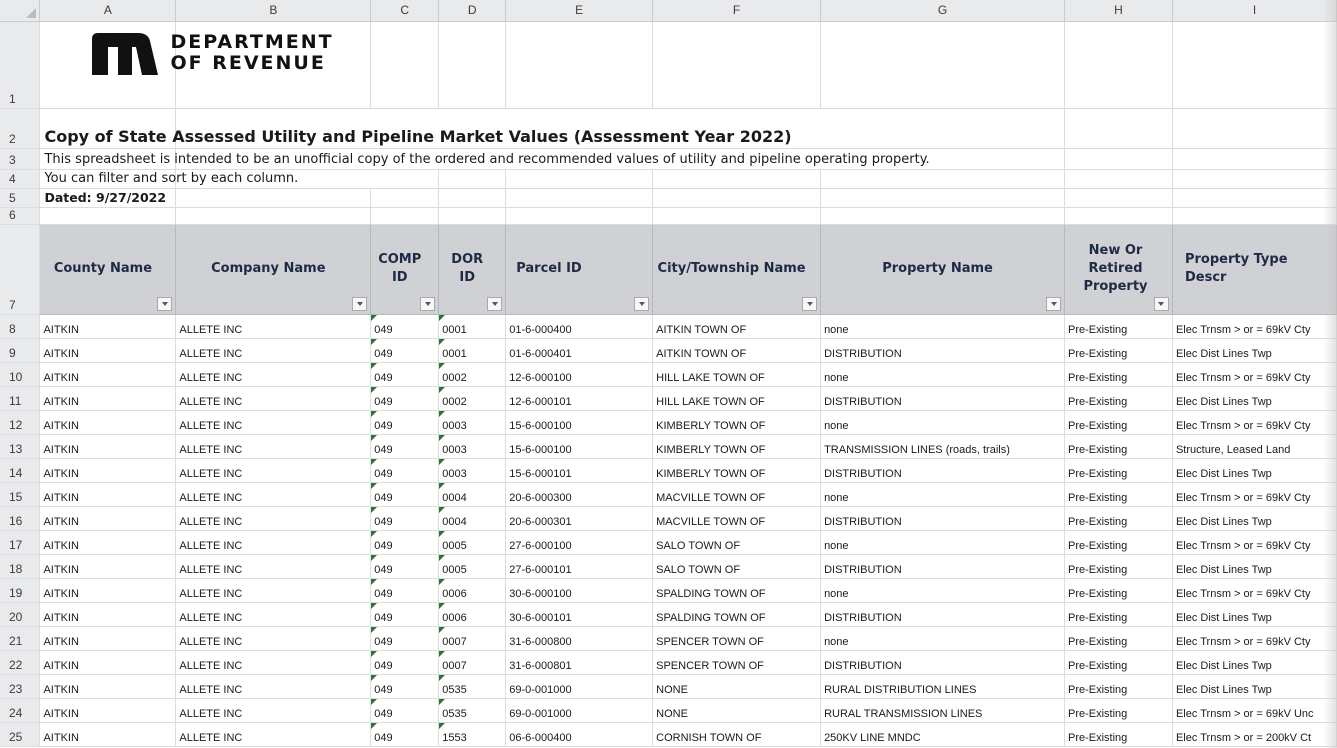 The height and width of the screenshot is (748, 1337). Describe the element at coordinates (20, 470) in the screenshot. I see `row-number: 14` at that location.